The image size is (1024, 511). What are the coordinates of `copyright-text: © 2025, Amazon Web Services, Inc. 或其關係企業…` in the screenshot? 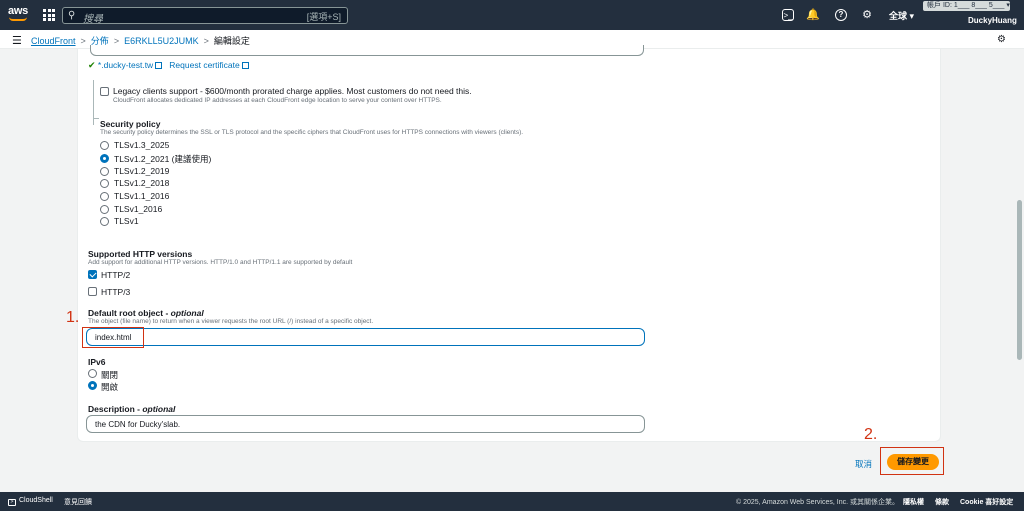 It's located at (817, 502).